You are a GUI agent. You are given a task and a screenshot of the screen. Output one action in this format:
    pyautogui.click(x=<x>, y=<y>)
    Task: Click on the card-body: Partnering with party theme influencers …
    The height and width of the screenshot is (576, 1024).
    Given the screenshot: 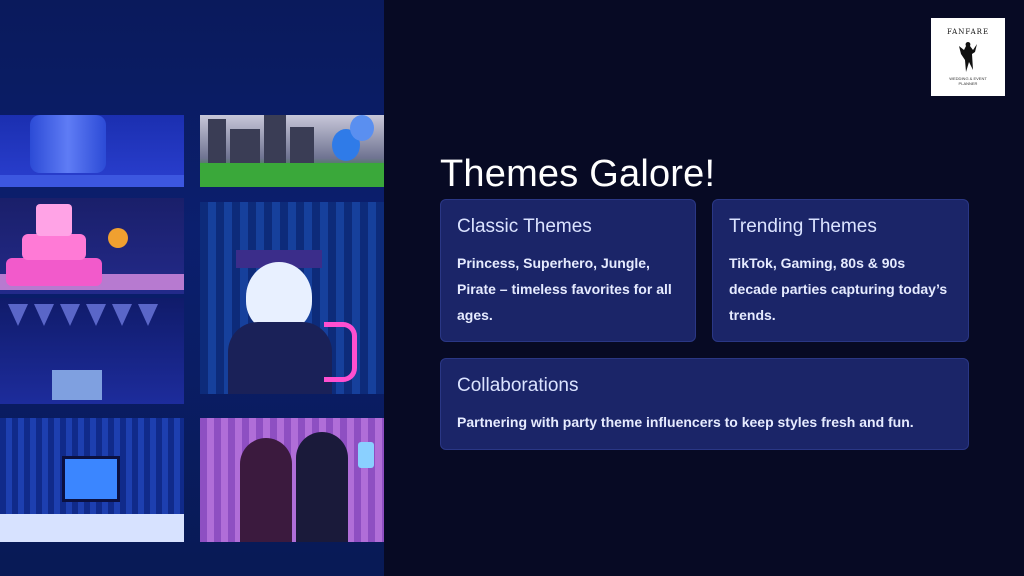 What is the action you would take?
    pyautogui.click(x=685, y=422)
    